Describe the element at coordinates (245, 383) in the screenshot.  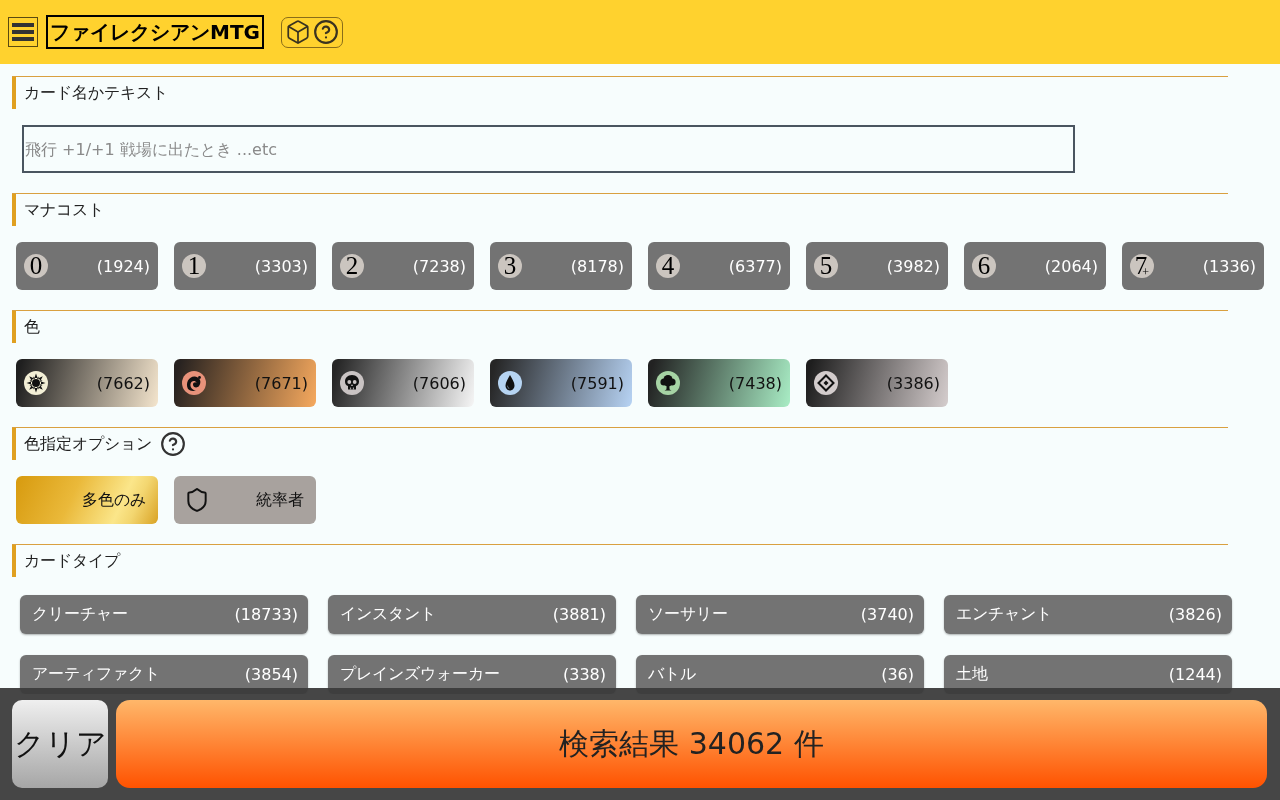
I see `color-filter-button: (7671)` at that location.